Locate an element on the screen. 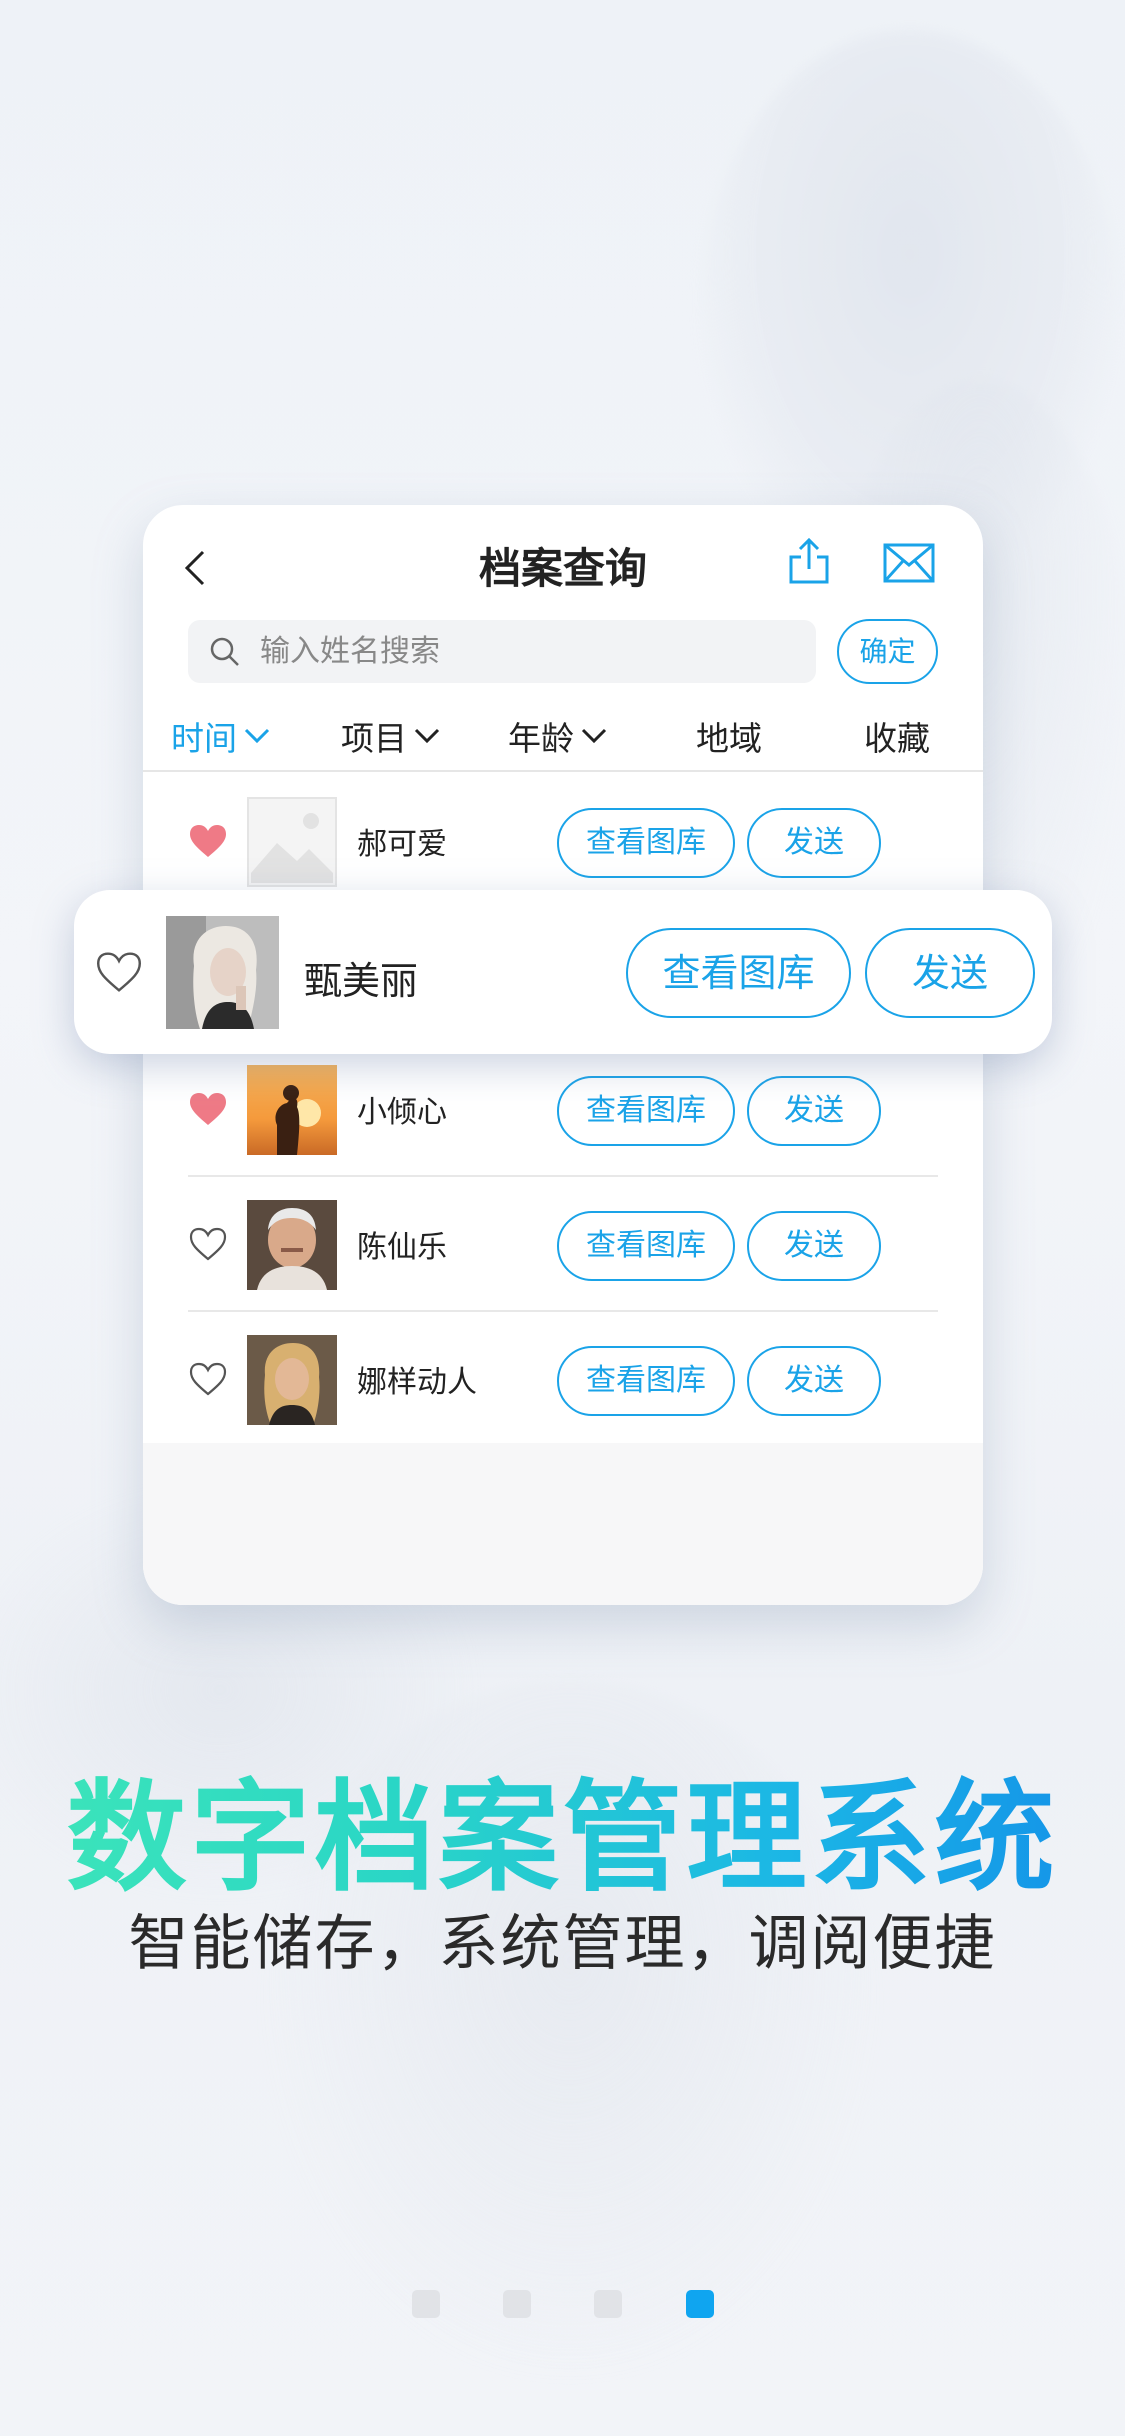 This screenshot has height=2436, width=1125. contact-name: 娜样动人 is located at coordinates (417, 1382).